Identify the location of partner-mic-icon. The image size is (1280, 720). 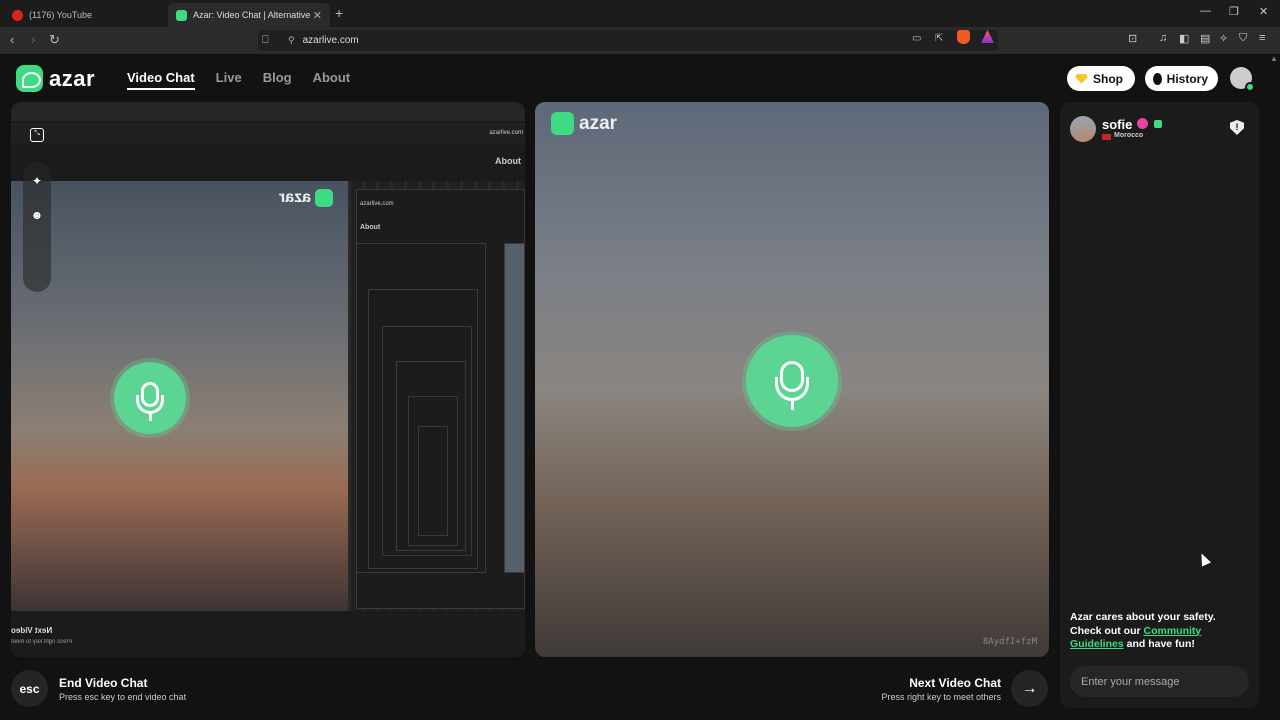
(792, 381).